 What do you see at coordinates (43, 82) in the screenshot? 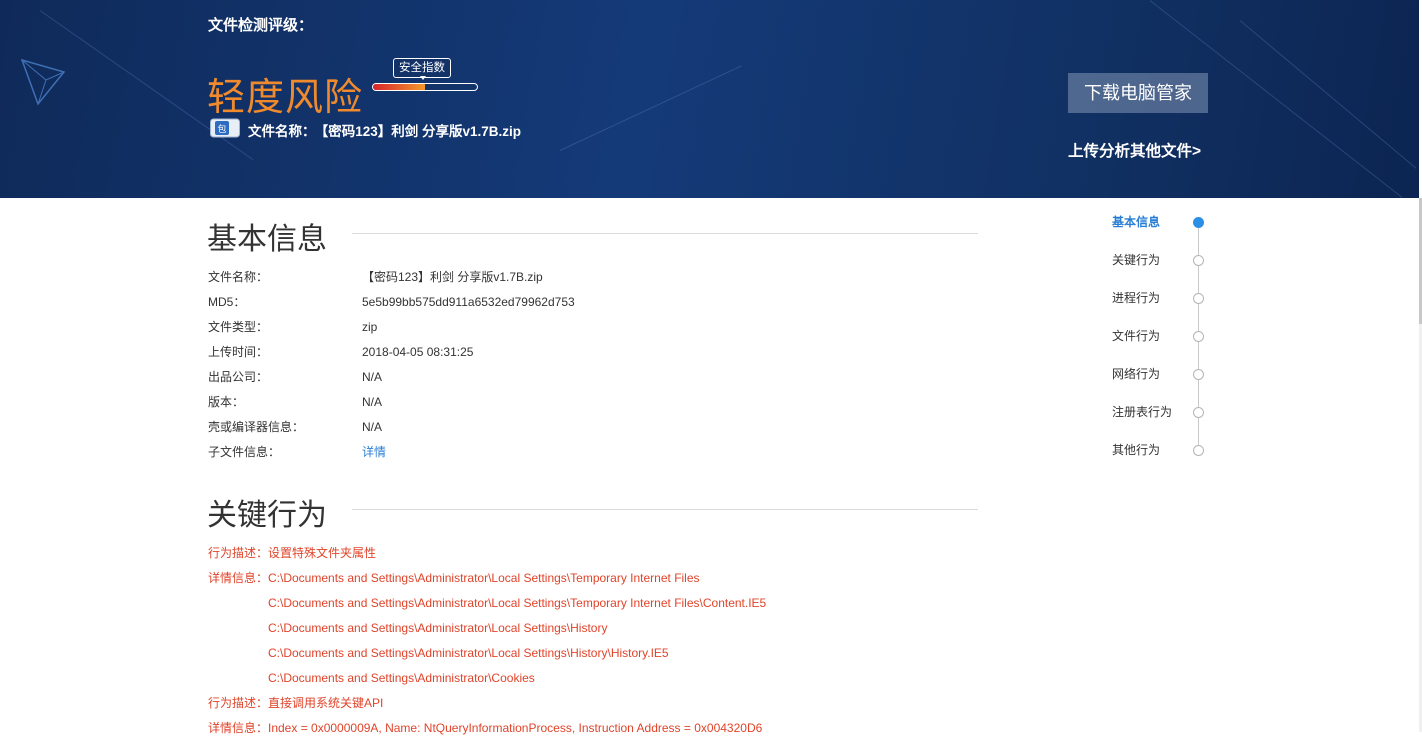
I see `triangle-logo-icon` at bounding box center [43, 82].